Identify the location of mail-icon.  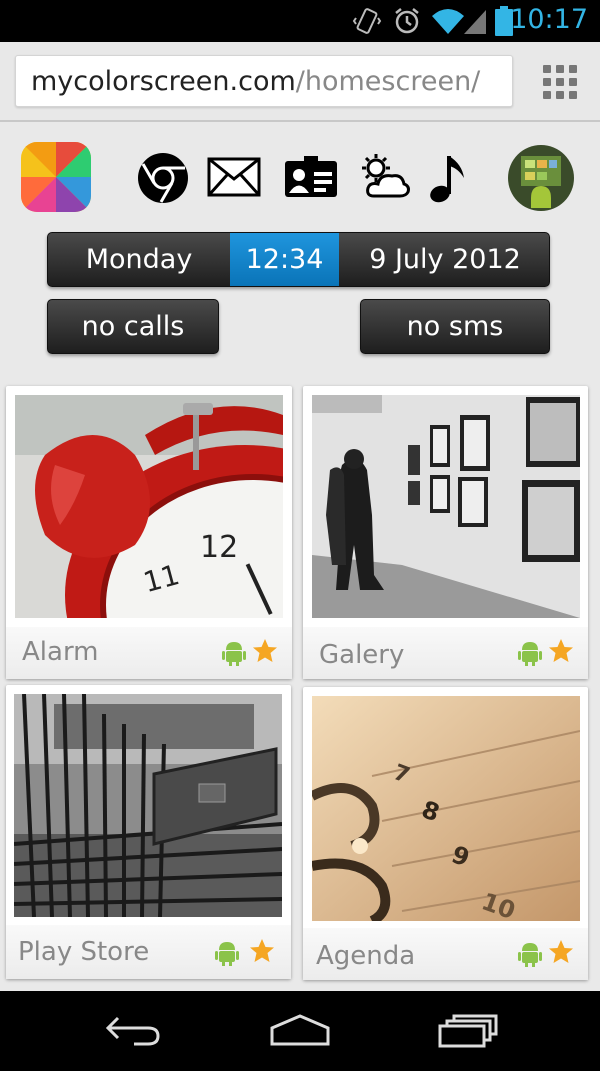
(234, 177).